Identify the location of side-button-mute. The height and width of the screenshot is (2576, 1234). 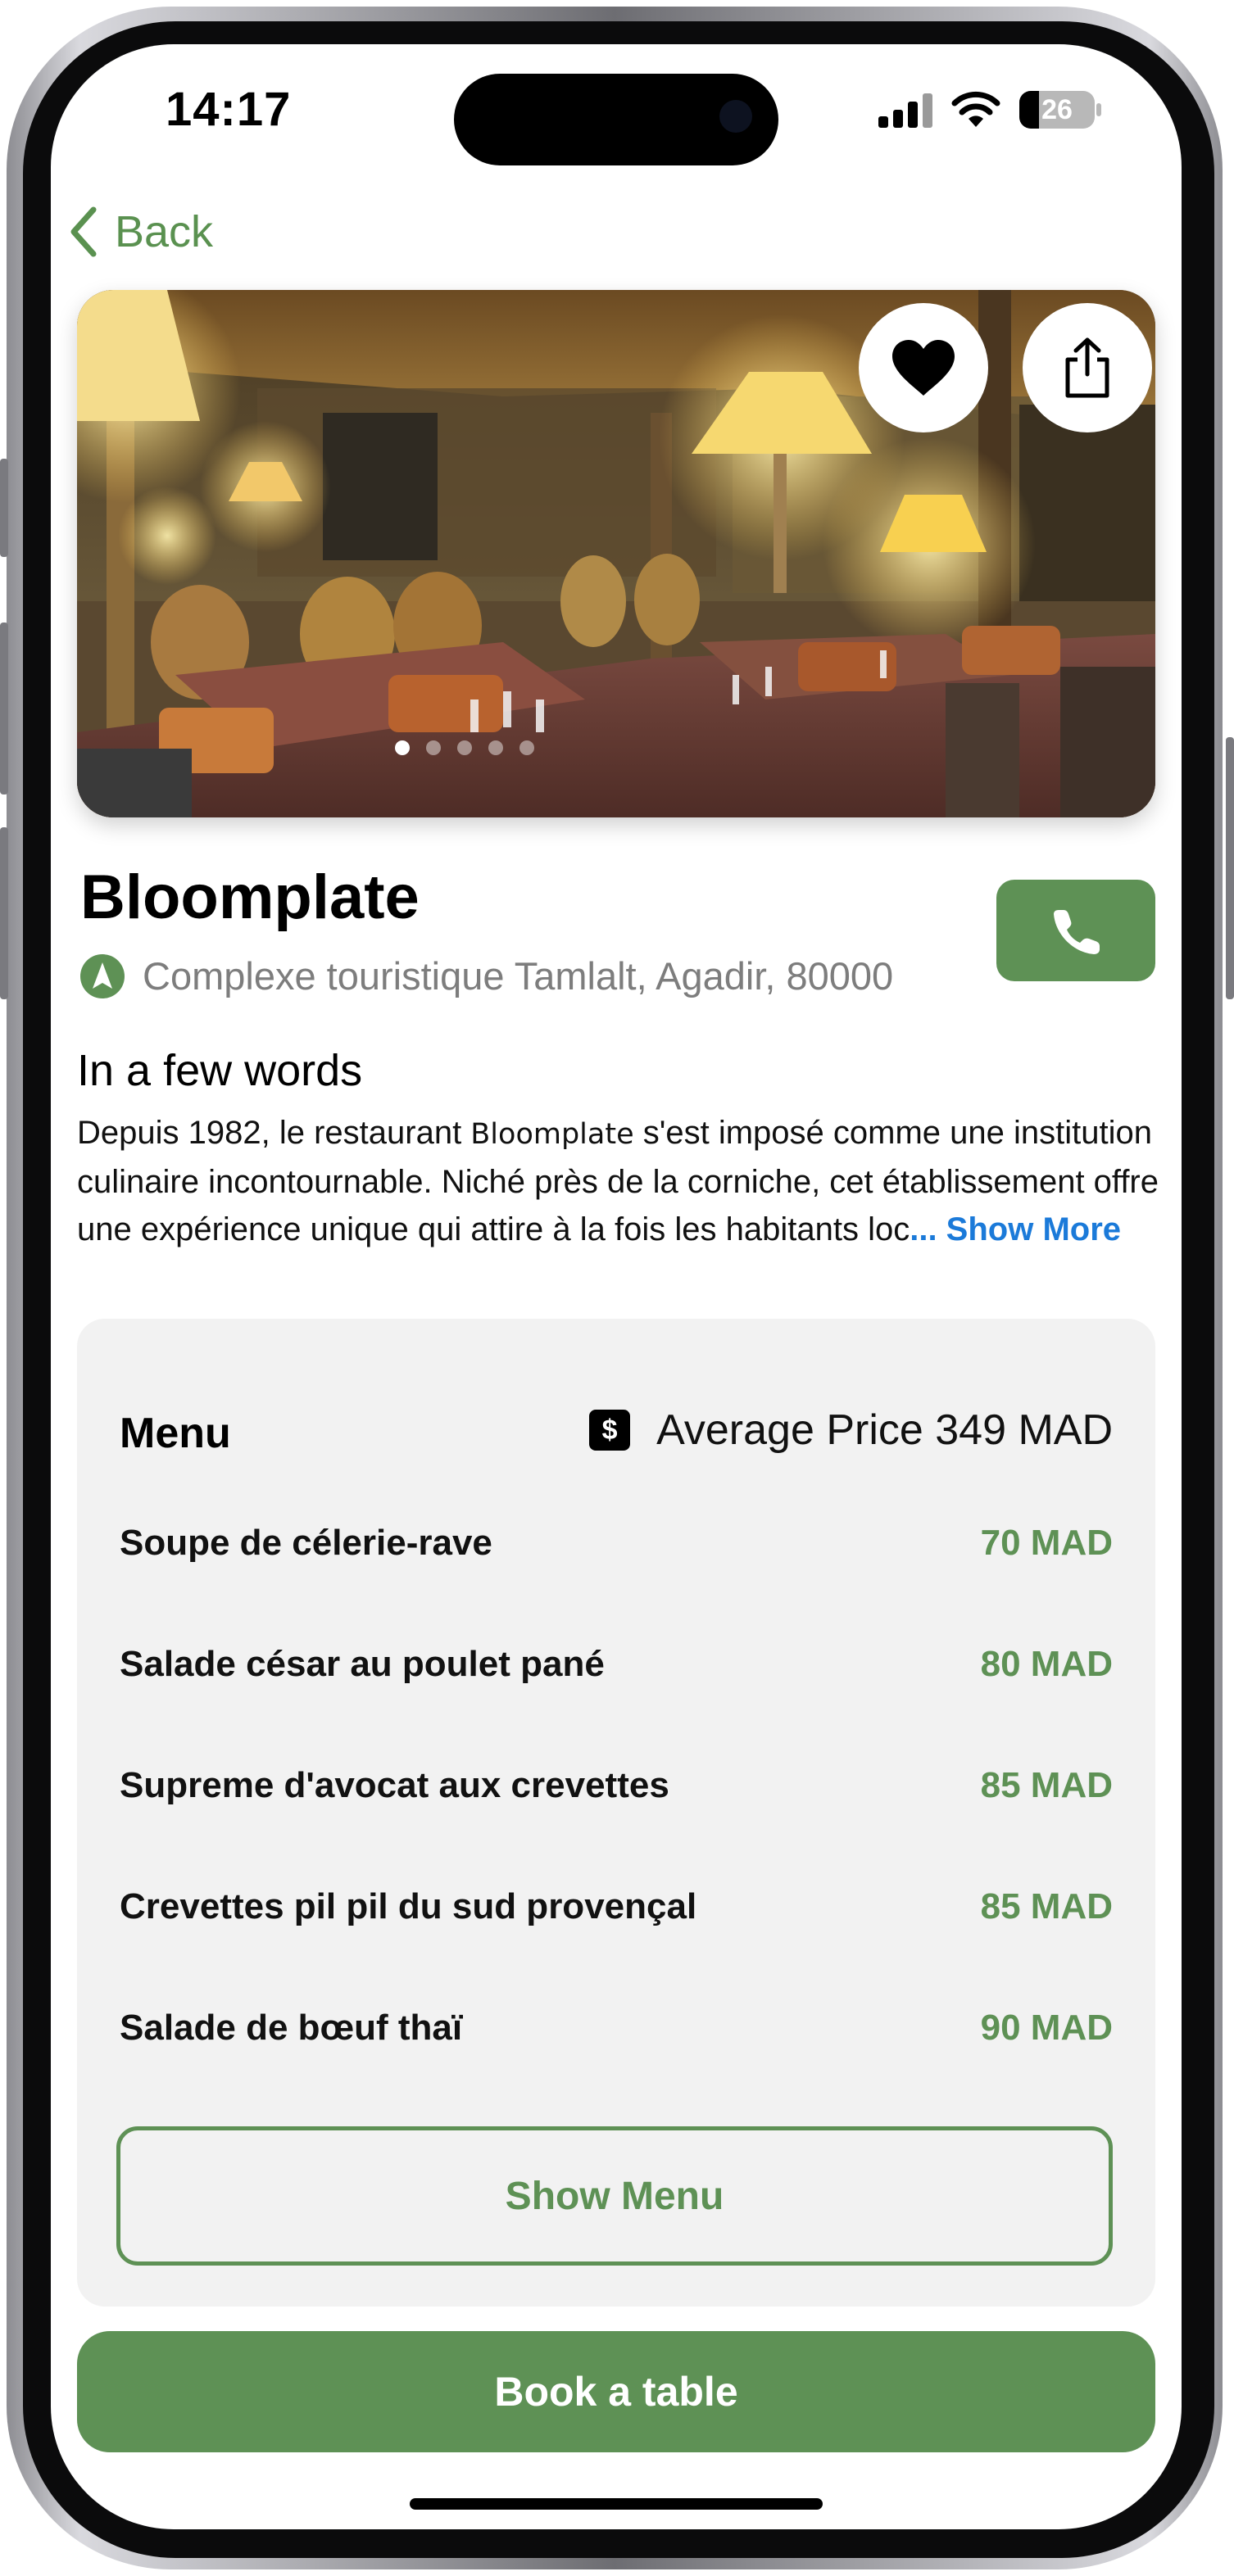
(4, 508).